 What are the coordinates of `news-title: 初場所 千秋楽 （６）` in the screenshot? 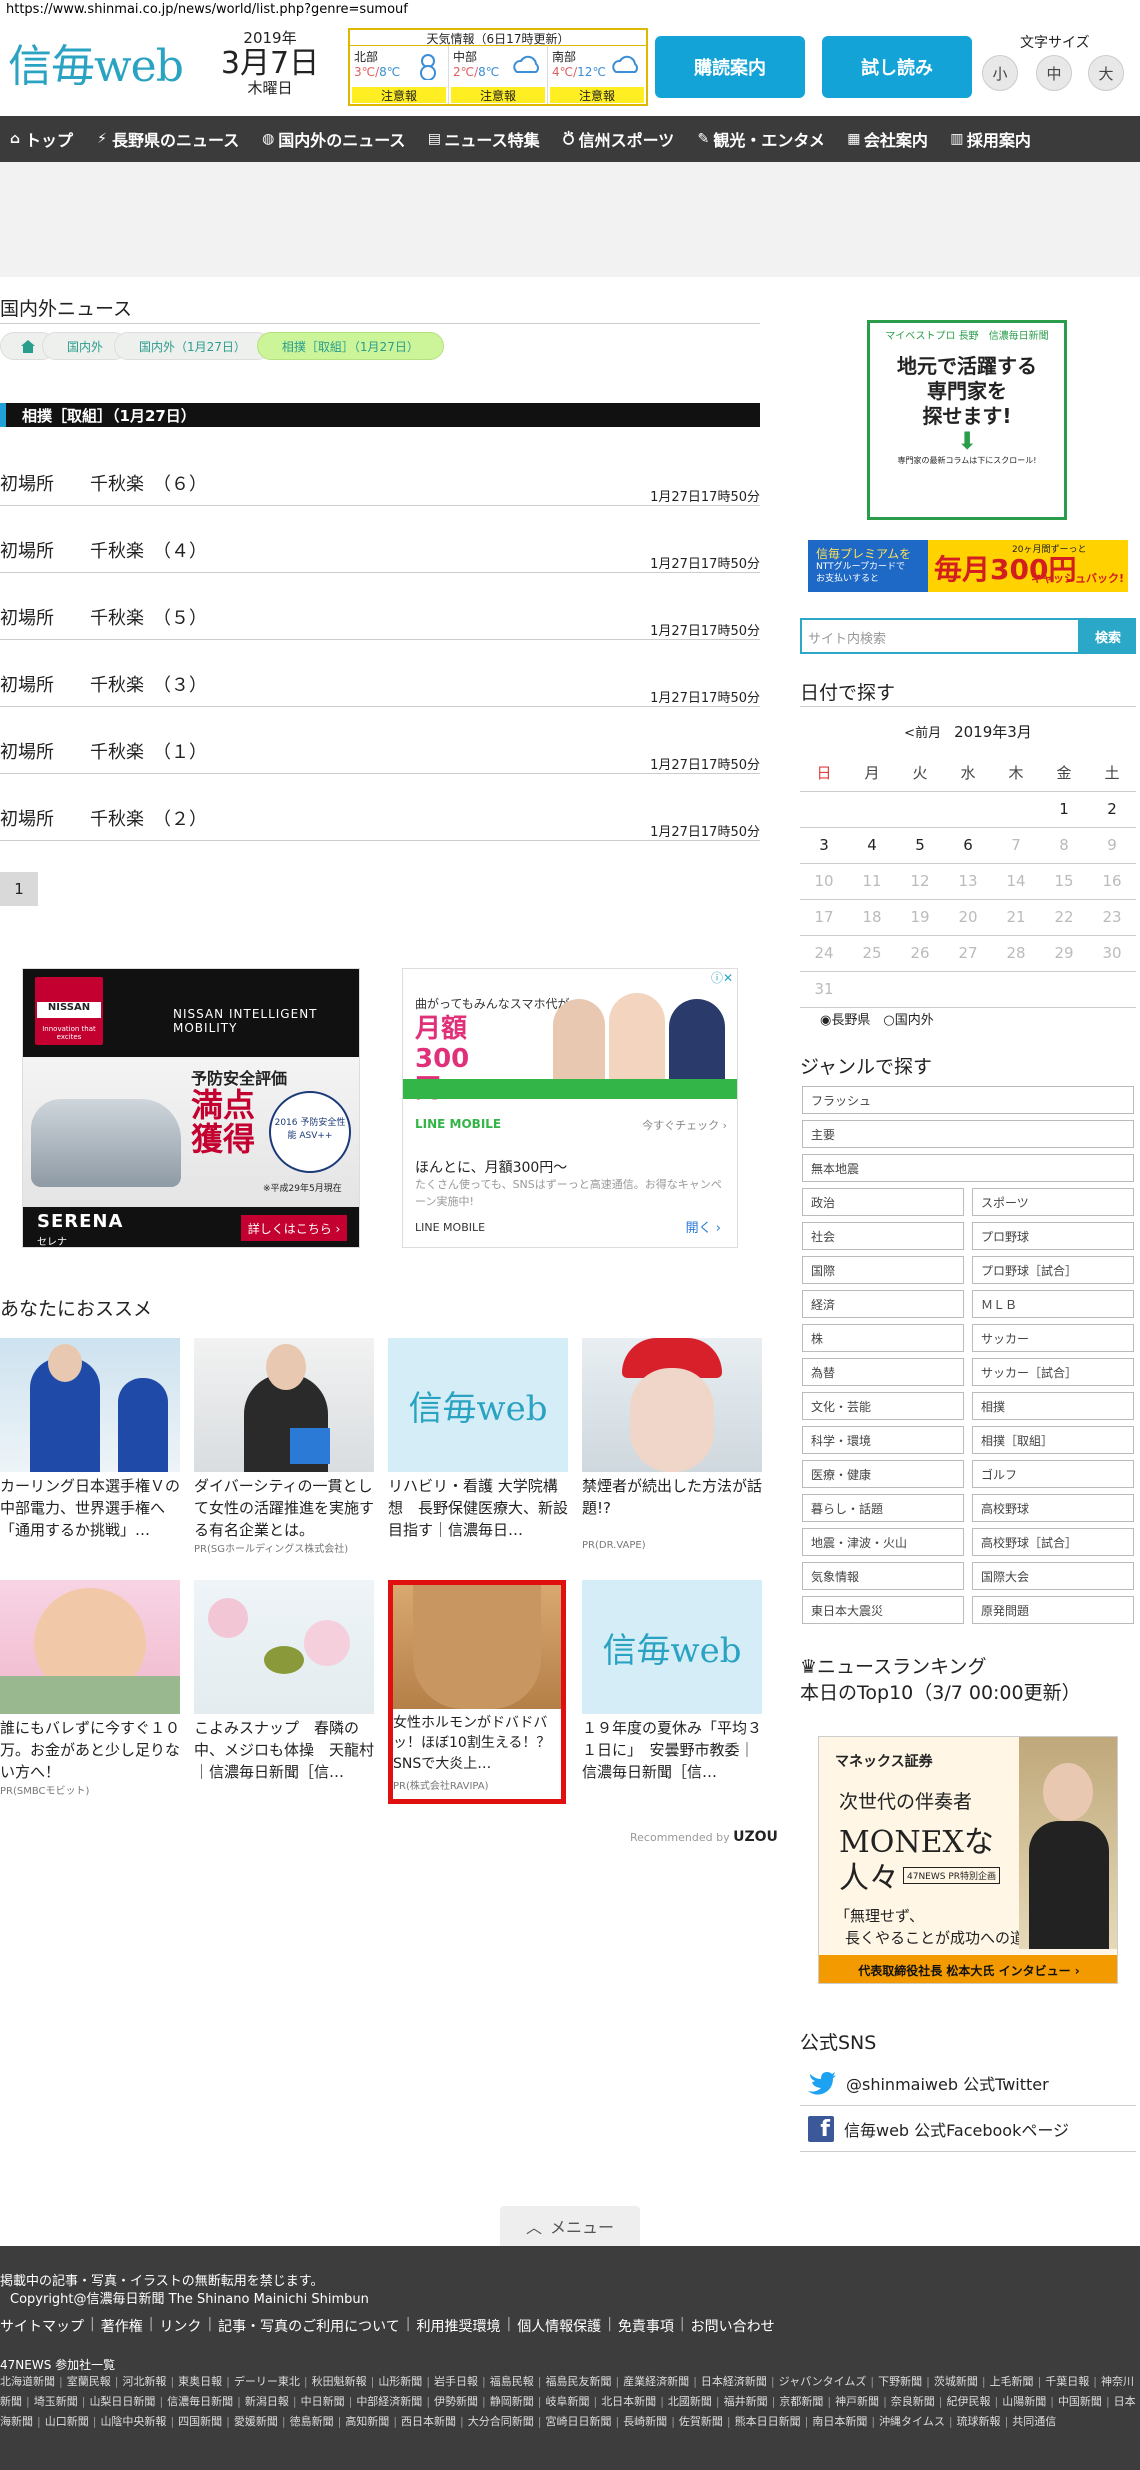 It's located at (103, 483).